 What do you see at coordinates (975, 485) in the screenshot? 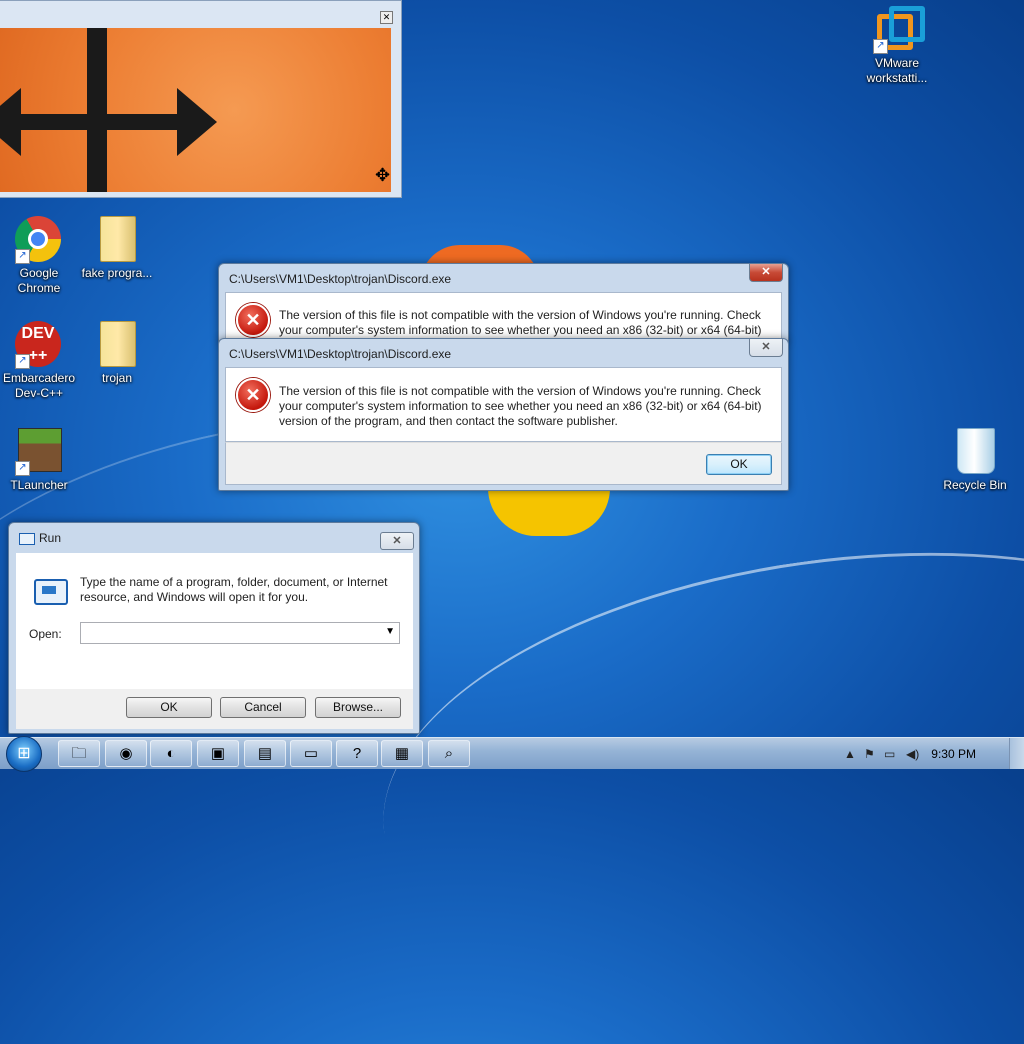
I see `desktop-icon-label: Recycle Bin` at bounding box center [975, 485].